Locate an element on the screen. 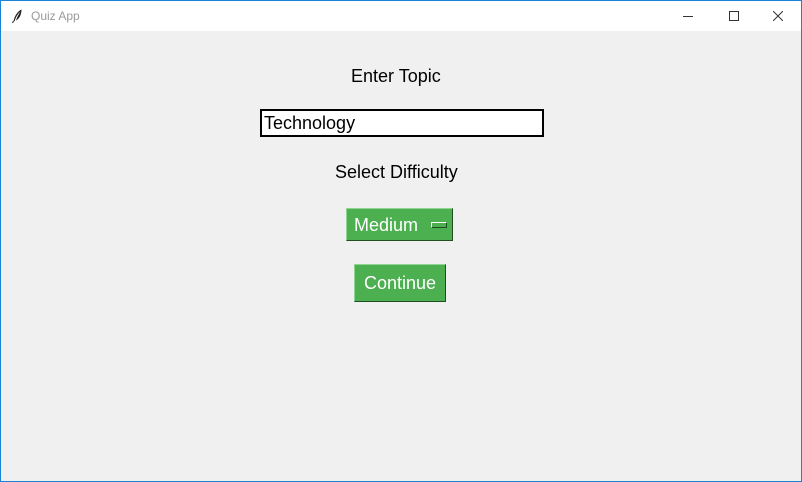  topic-label: Enter Topic is located at coordinates (396, 76).